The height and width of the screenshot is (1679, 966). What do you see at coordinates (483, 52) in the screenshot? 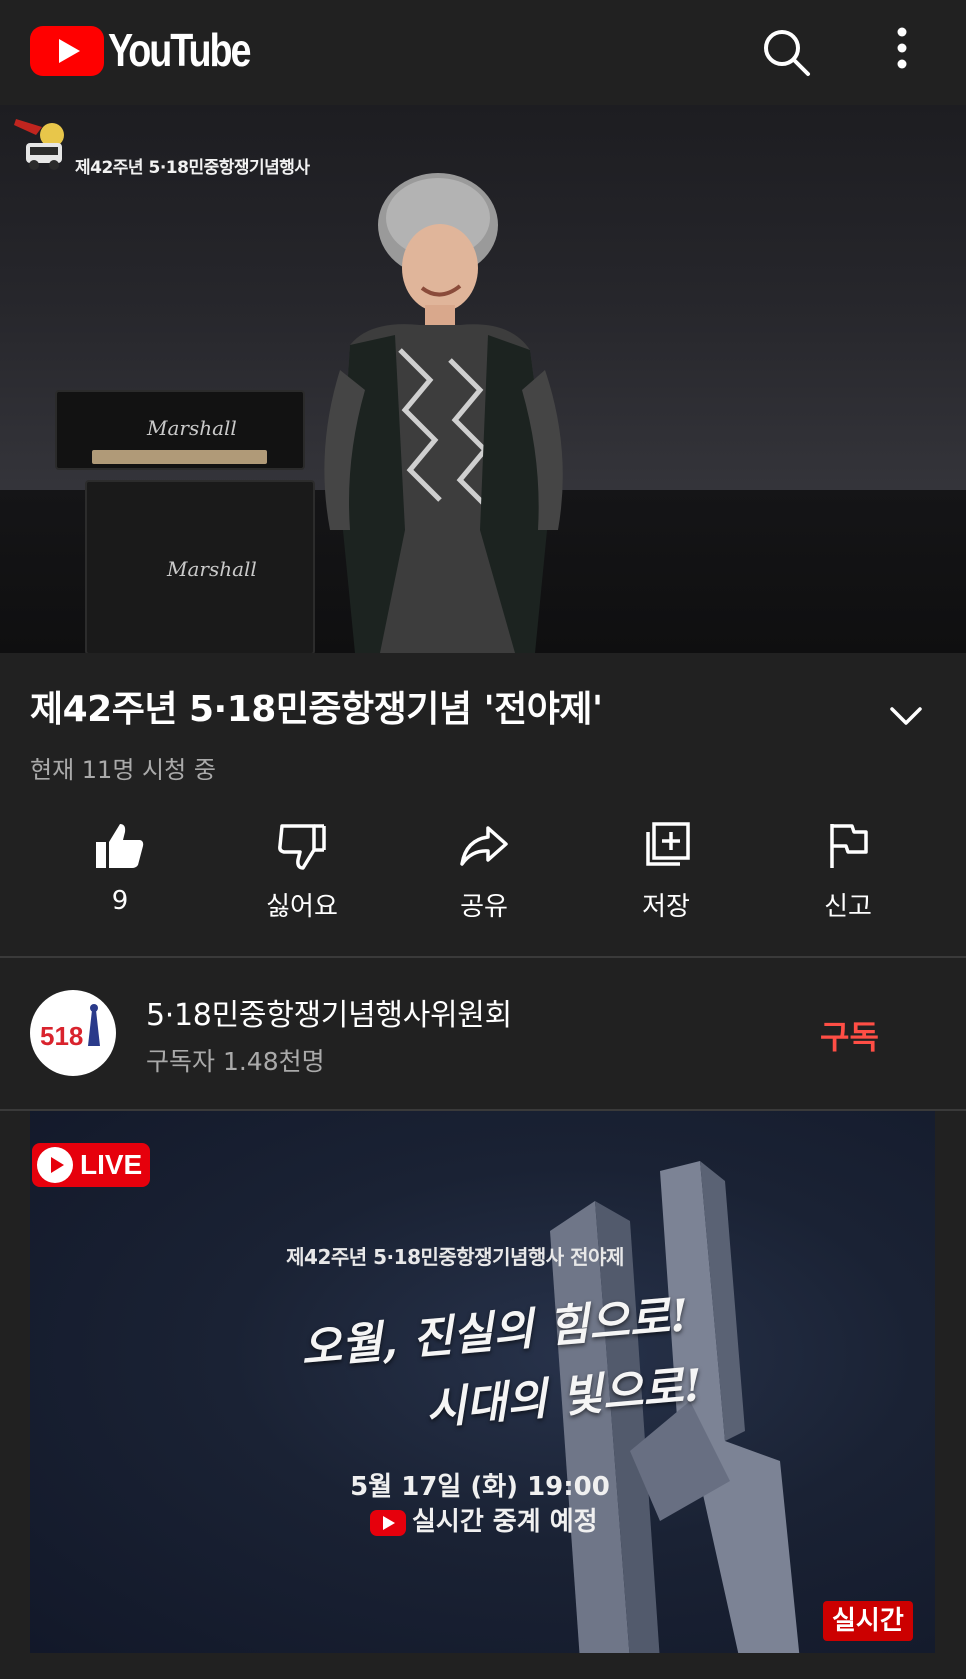
I see `top-app-bar: YouTube` at bounding box center [483, 52].